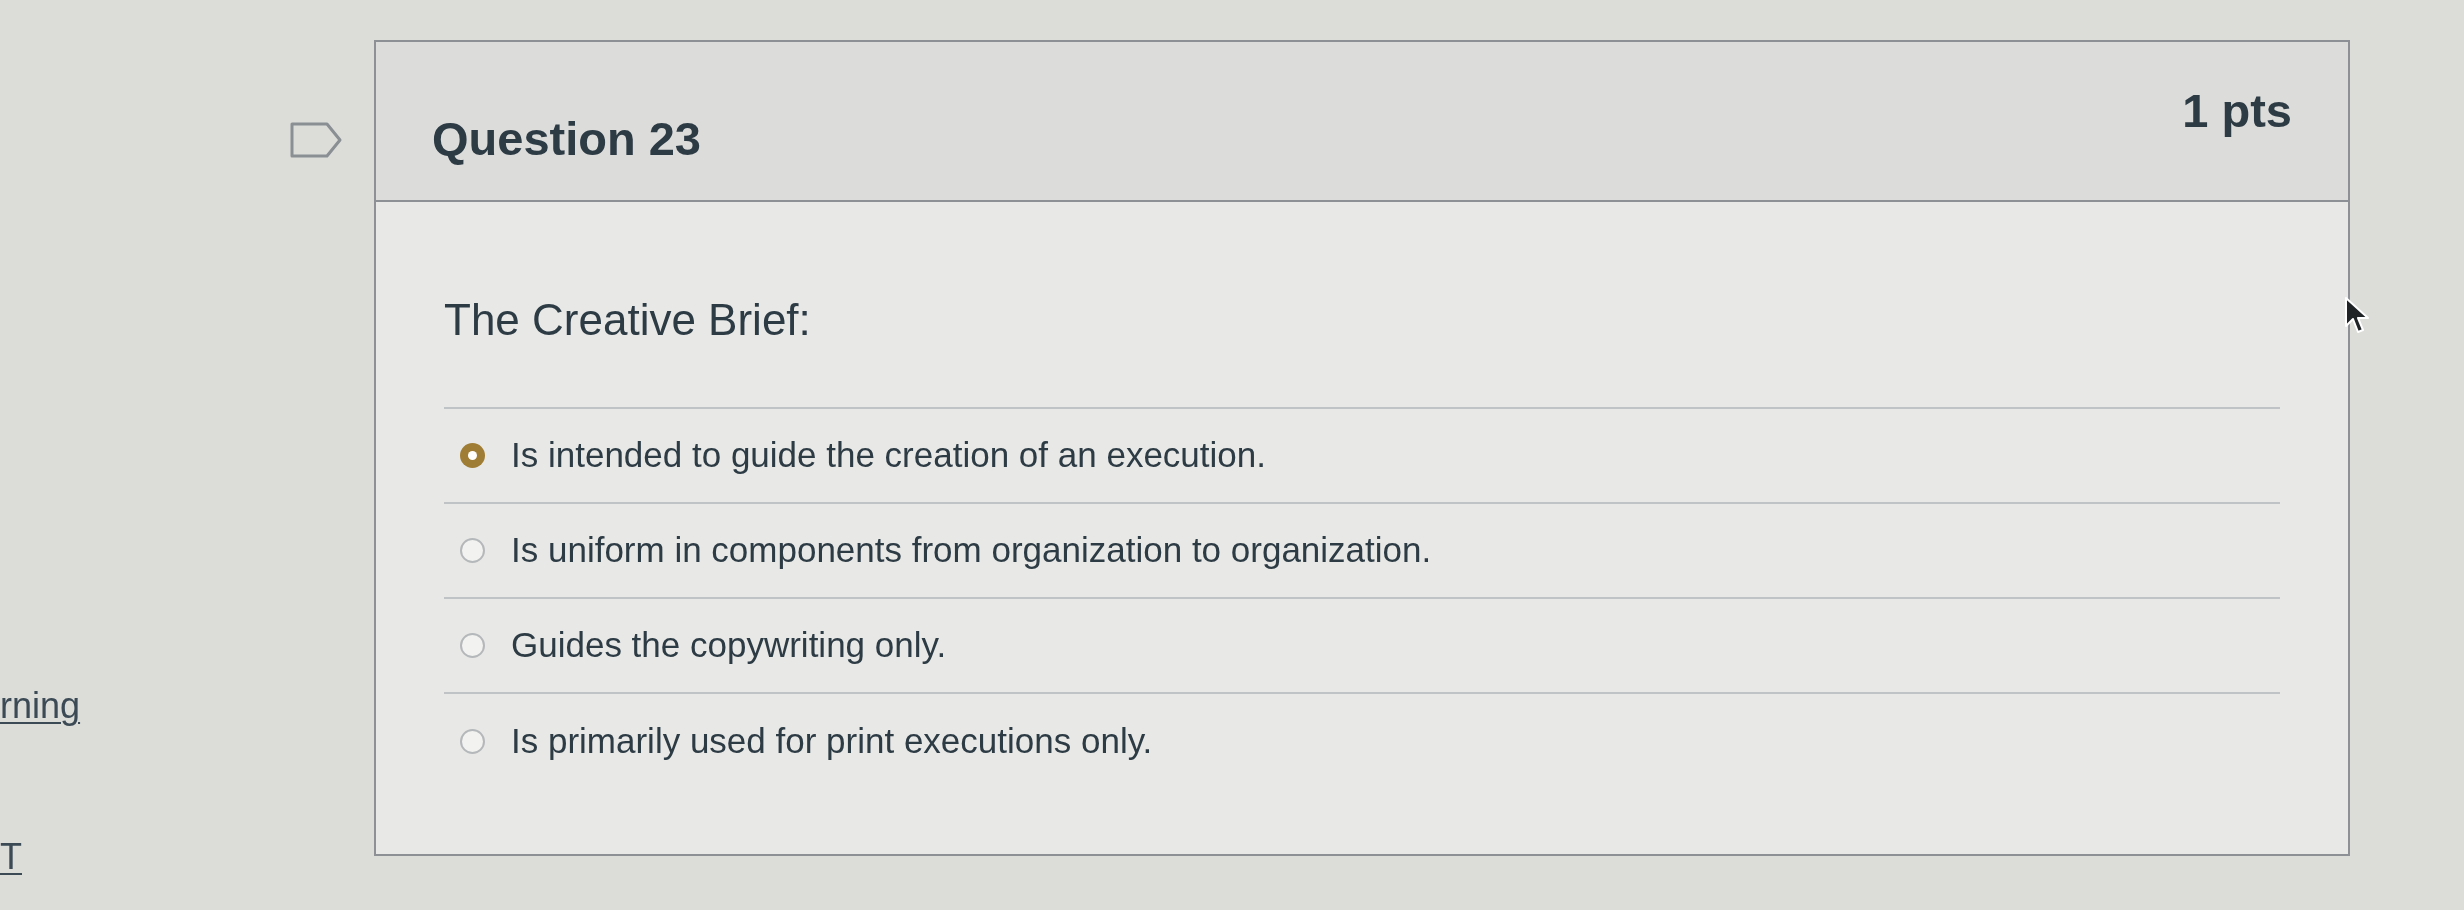  What do you see at coordinates (2357, 315) in the screenshot?
I see `cursor-icon` at bounding box center [2357, 315].